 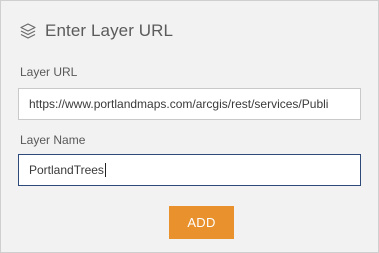 What do you see at coordinates (53, 140) in the screenshot?
I see `layer-name-label: Layer Name` at bounding box center [53, 140].